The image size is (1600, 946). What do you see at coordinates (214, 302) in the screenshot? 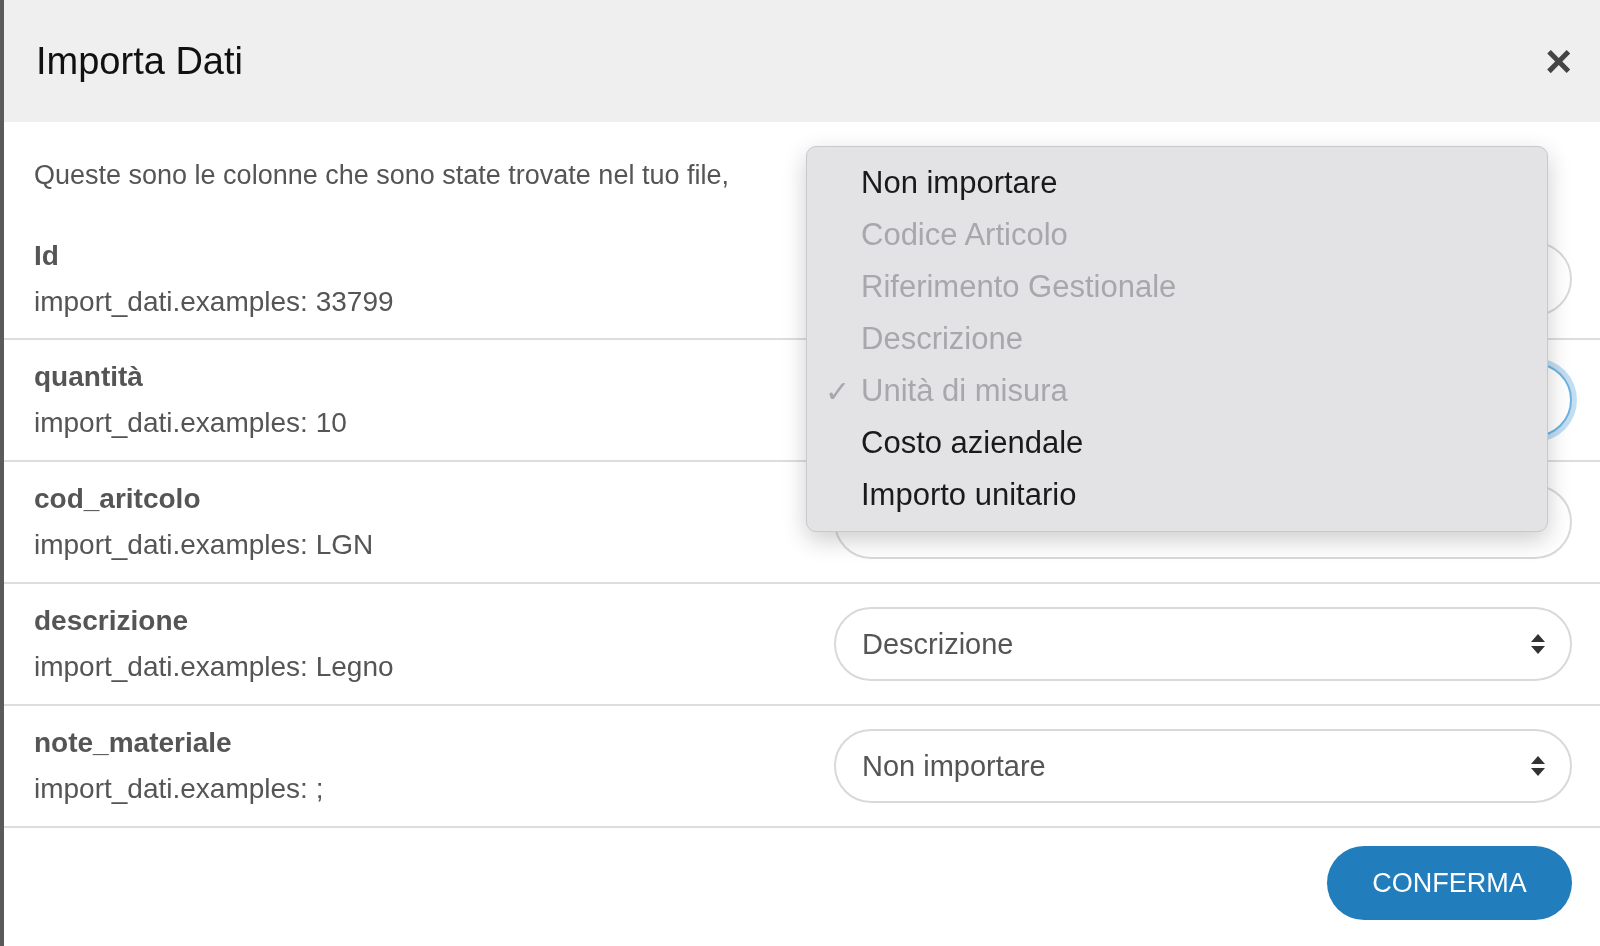
I see `example-text: import_dati.examples: 33799` at bounding box center [214, 302].